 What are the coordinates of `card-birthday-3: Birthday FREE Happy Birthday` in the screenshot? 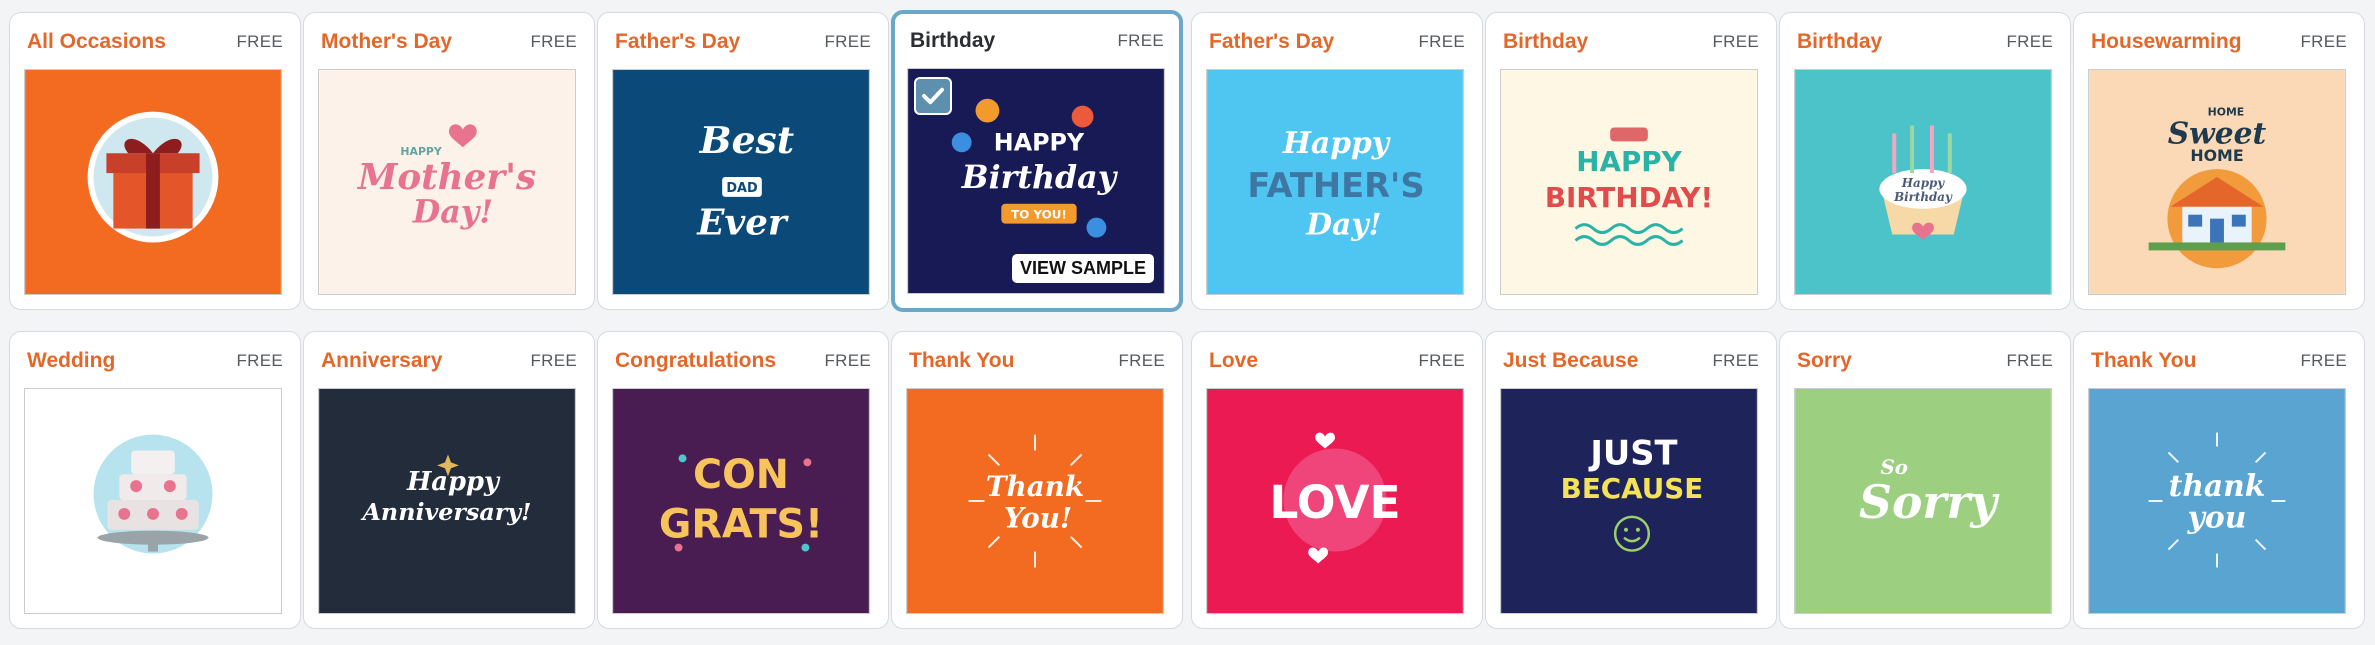 It's located at (1925, 161).